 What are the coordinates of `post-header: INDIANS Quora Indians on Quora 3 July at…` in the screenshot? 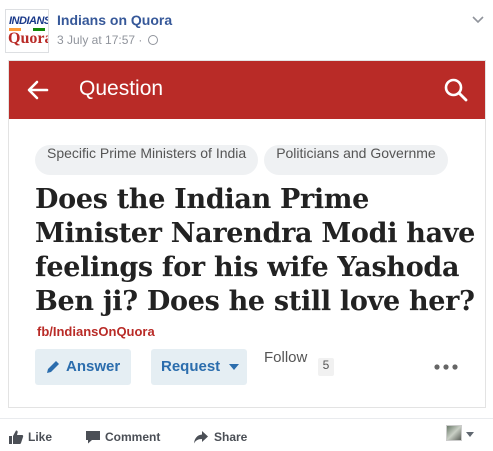 It's located at (246, 29).